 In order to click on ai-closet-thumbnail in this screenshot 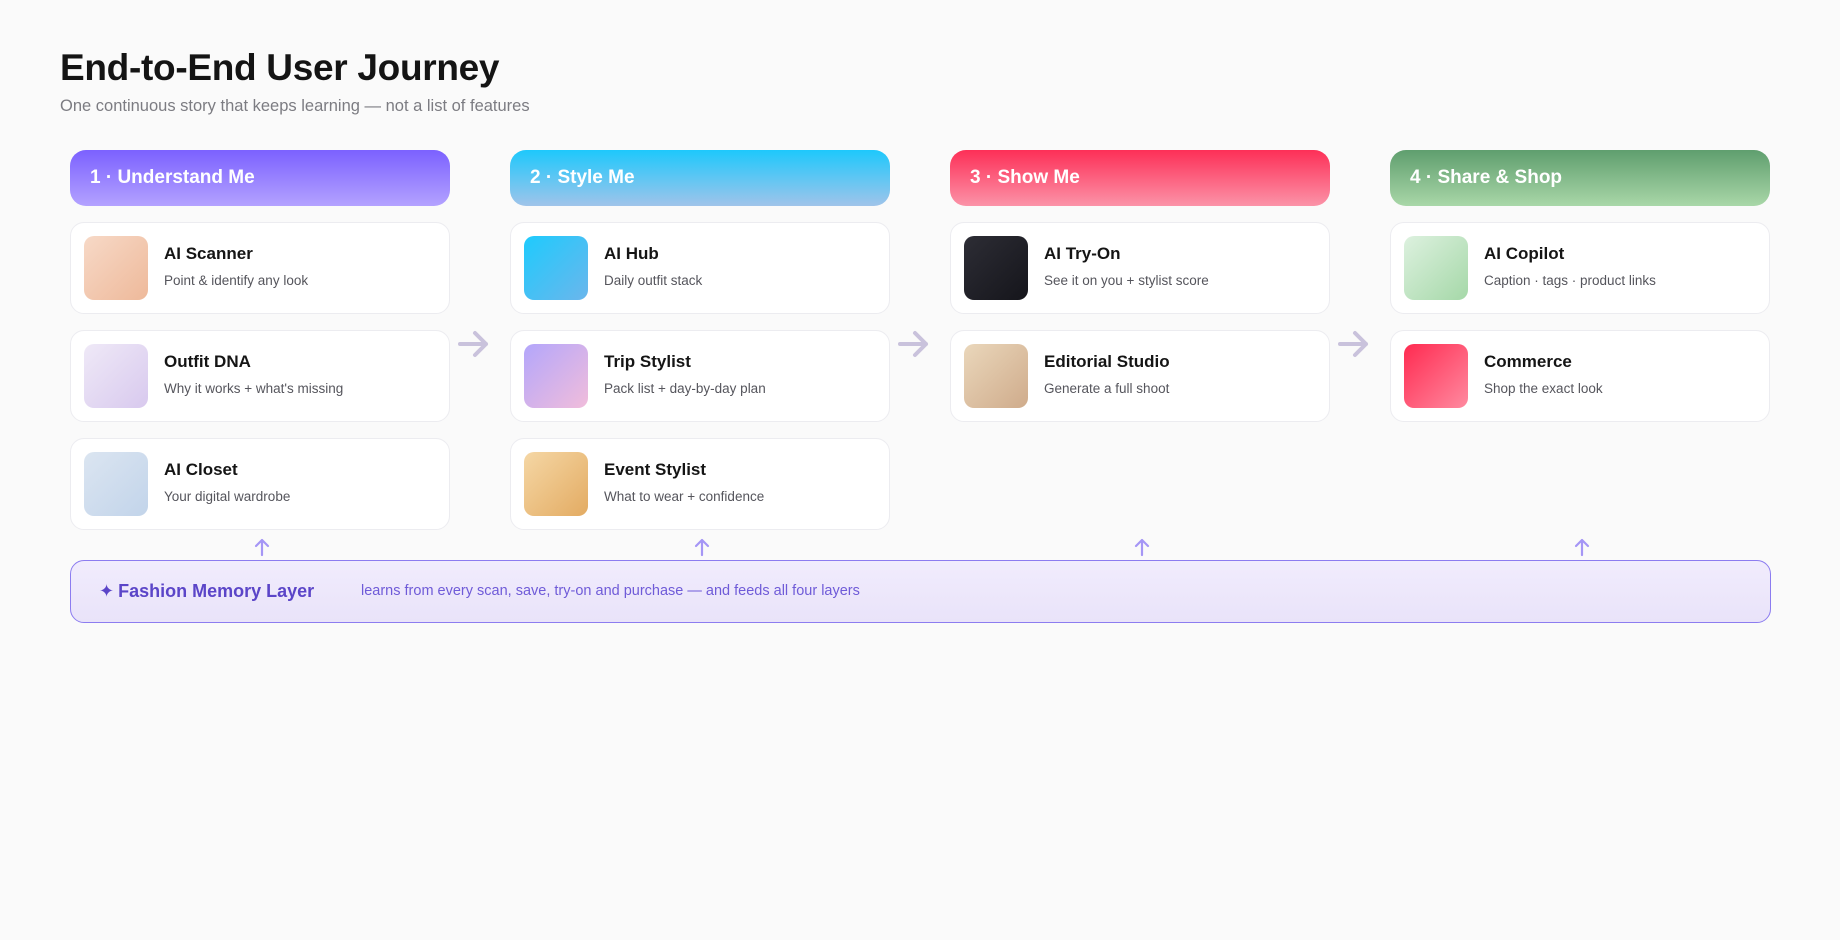, I will do `click(116, 484)`.